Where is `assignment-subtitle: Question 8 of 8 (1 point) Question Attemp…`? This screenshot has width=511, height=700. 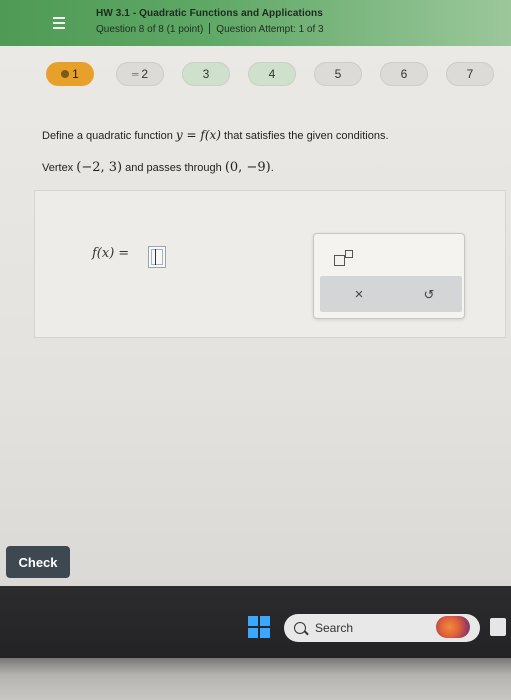
assignment-subtitle: Question 8 of 8 (1 point) Question Attemp… is located at coordinates (210, 29).